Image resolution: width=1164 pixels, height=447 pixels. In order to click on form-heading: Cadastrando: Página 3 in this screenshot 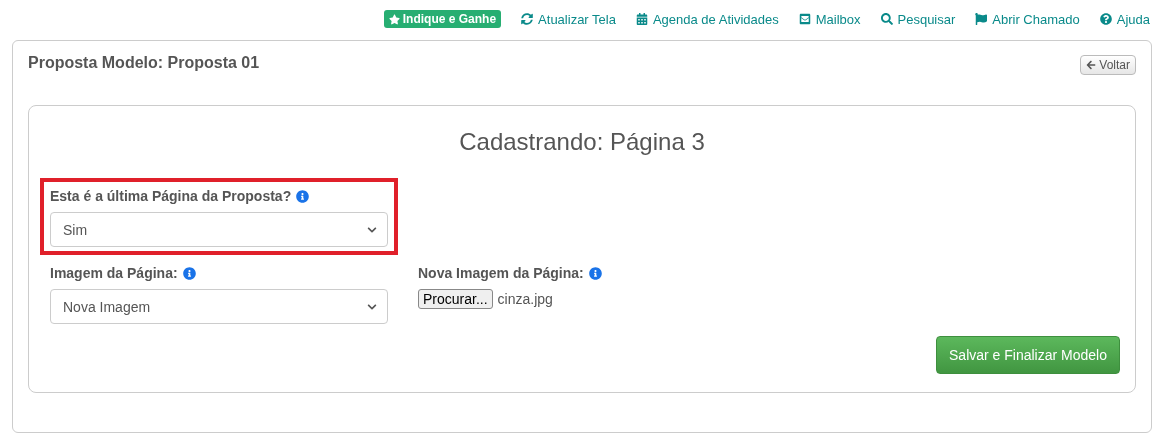, I will do `click(582, 142)`.